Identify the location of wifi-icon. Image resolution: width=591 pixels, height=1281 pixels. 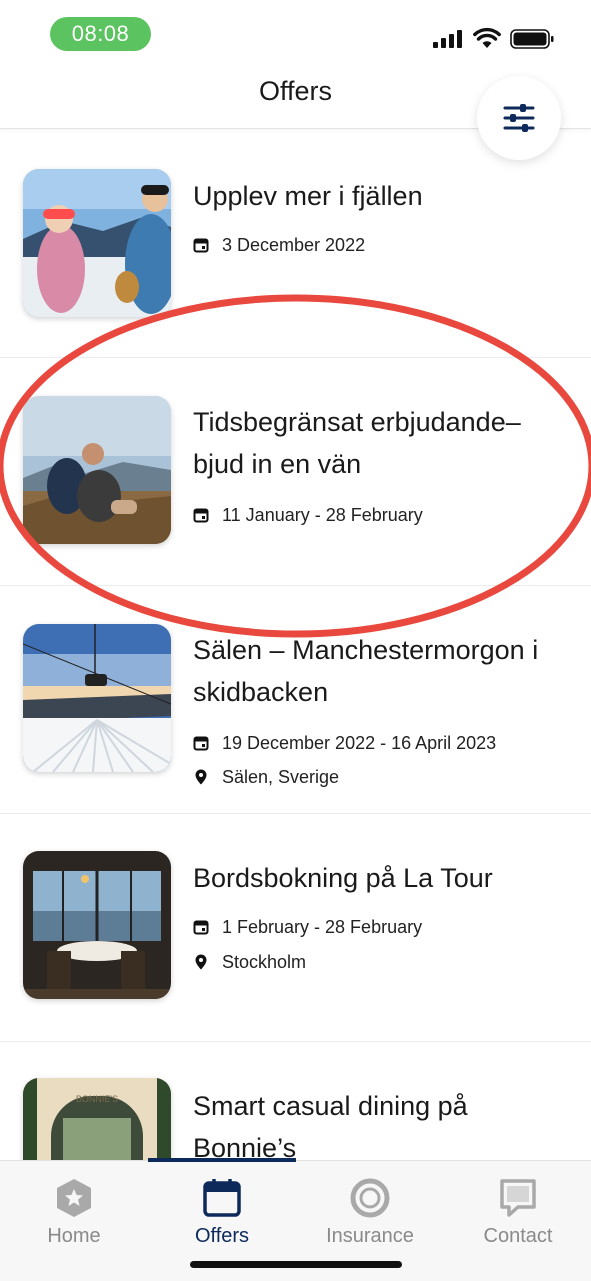
(487, 37).